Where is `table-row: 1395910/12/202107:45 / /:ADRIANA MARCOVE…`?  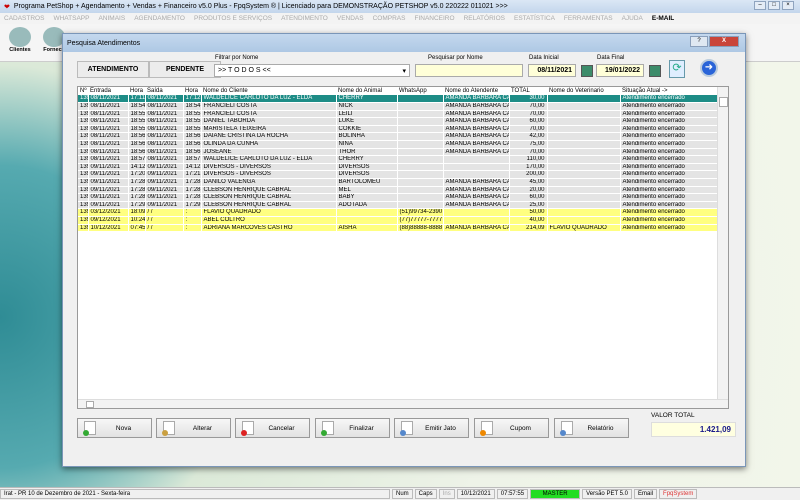
table-row: 1395910/12/202107:45 / /:ADRIANA MARCOVE… is located at coordinates (398, 228).